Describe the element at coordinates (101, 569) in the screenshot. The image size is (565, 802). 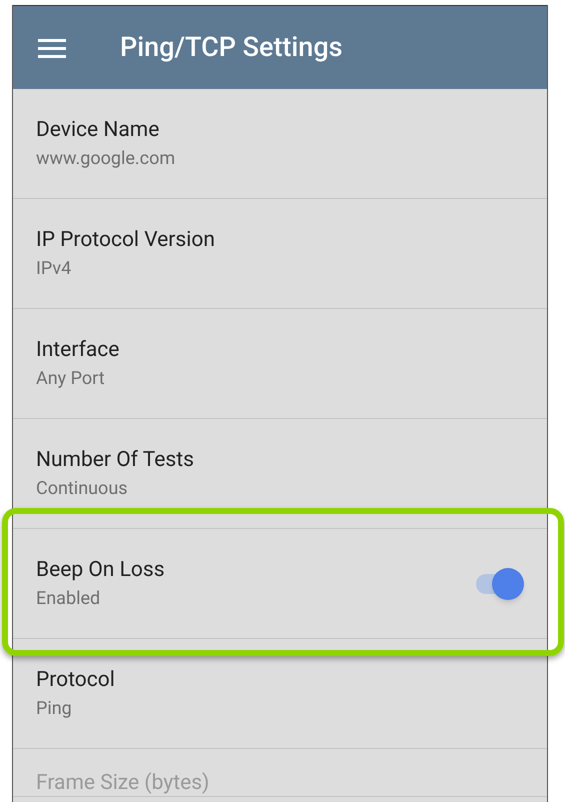
I see `setting-label: Beep On Loss` at that location.